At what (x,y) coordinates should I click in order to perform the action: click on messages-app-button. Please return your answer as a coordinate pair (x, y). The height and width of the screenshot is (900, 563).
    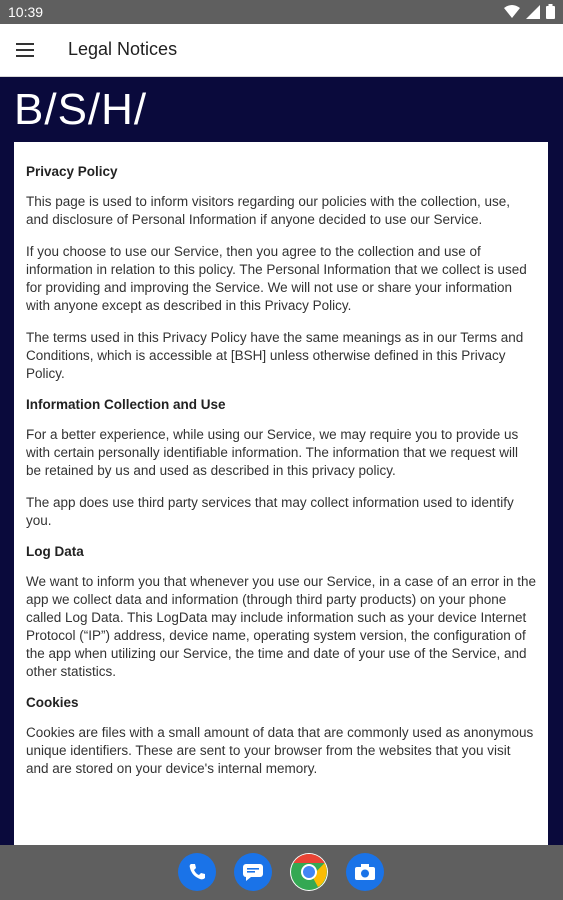
    Looking at the image, I should click on (253, 872).